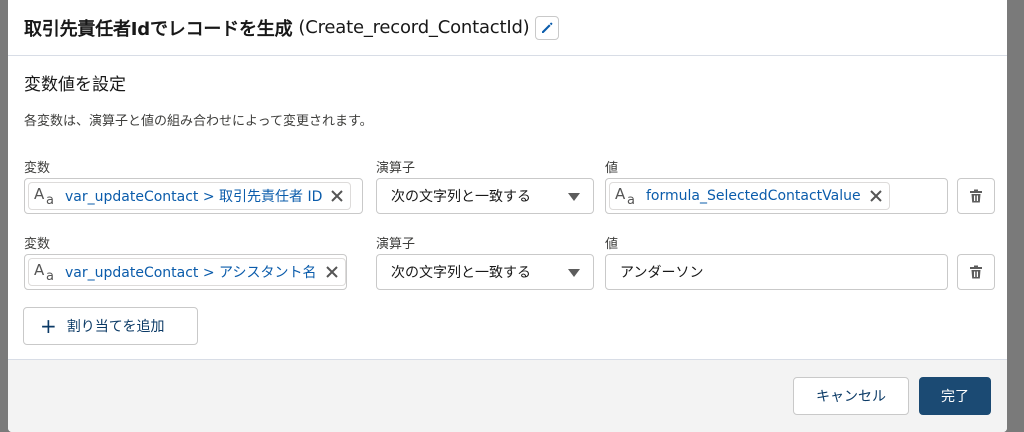  I want to click on section-title: 変数値を設定, so click(75, 85).